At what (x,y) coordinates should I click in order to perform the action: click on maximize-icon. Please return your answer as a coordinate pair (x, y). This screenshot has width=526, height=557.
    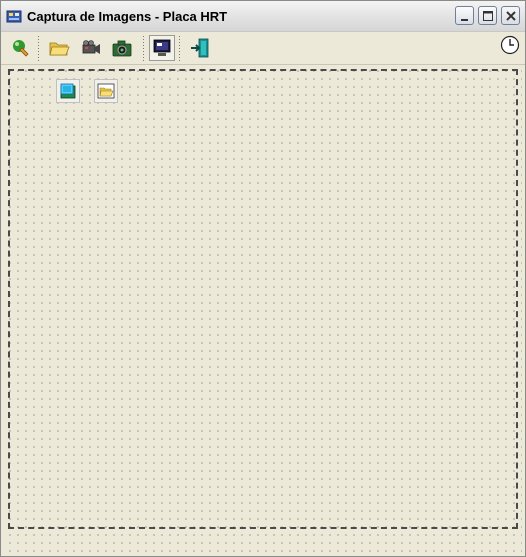
    Looking at the image, I should click on (488, 16).